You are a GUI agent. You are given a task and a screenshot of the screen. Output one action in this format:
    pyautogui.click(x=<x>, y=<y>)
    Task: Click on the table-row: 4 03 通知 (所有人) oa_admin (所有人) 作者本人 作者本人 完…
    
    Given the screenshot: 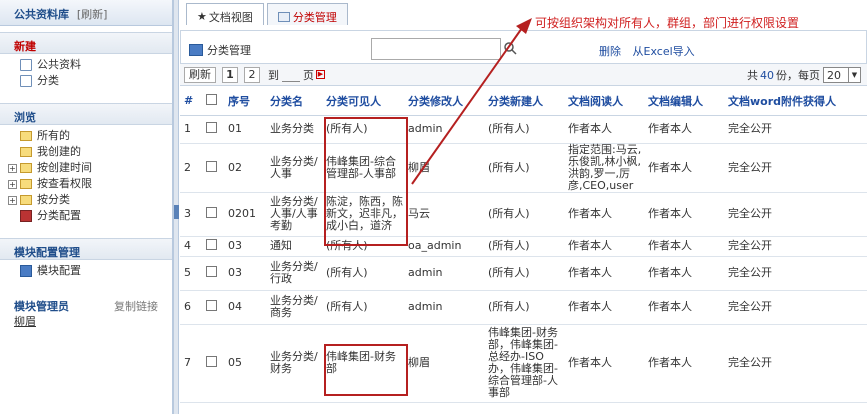 What is the action you would take?
    pyautogui.click(x=523, y=246)
    